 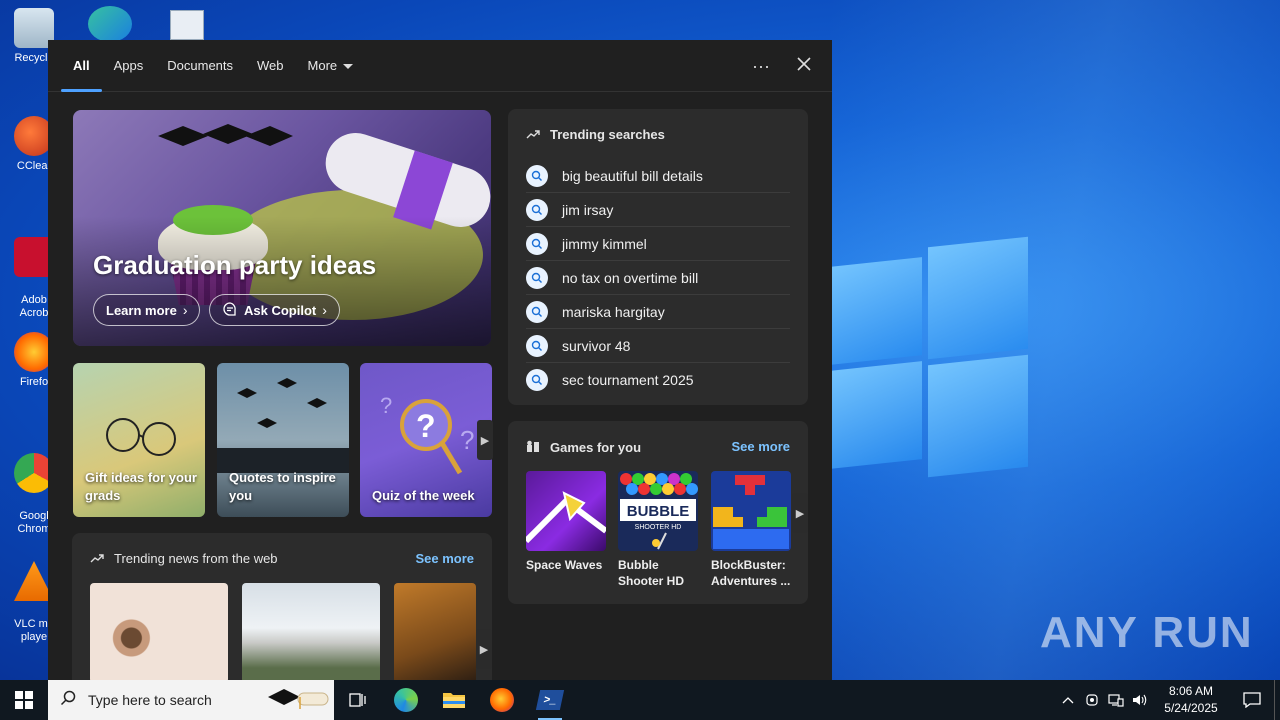 I want to click on tile-label: Quiz of the week, so click(x=423, y=495).